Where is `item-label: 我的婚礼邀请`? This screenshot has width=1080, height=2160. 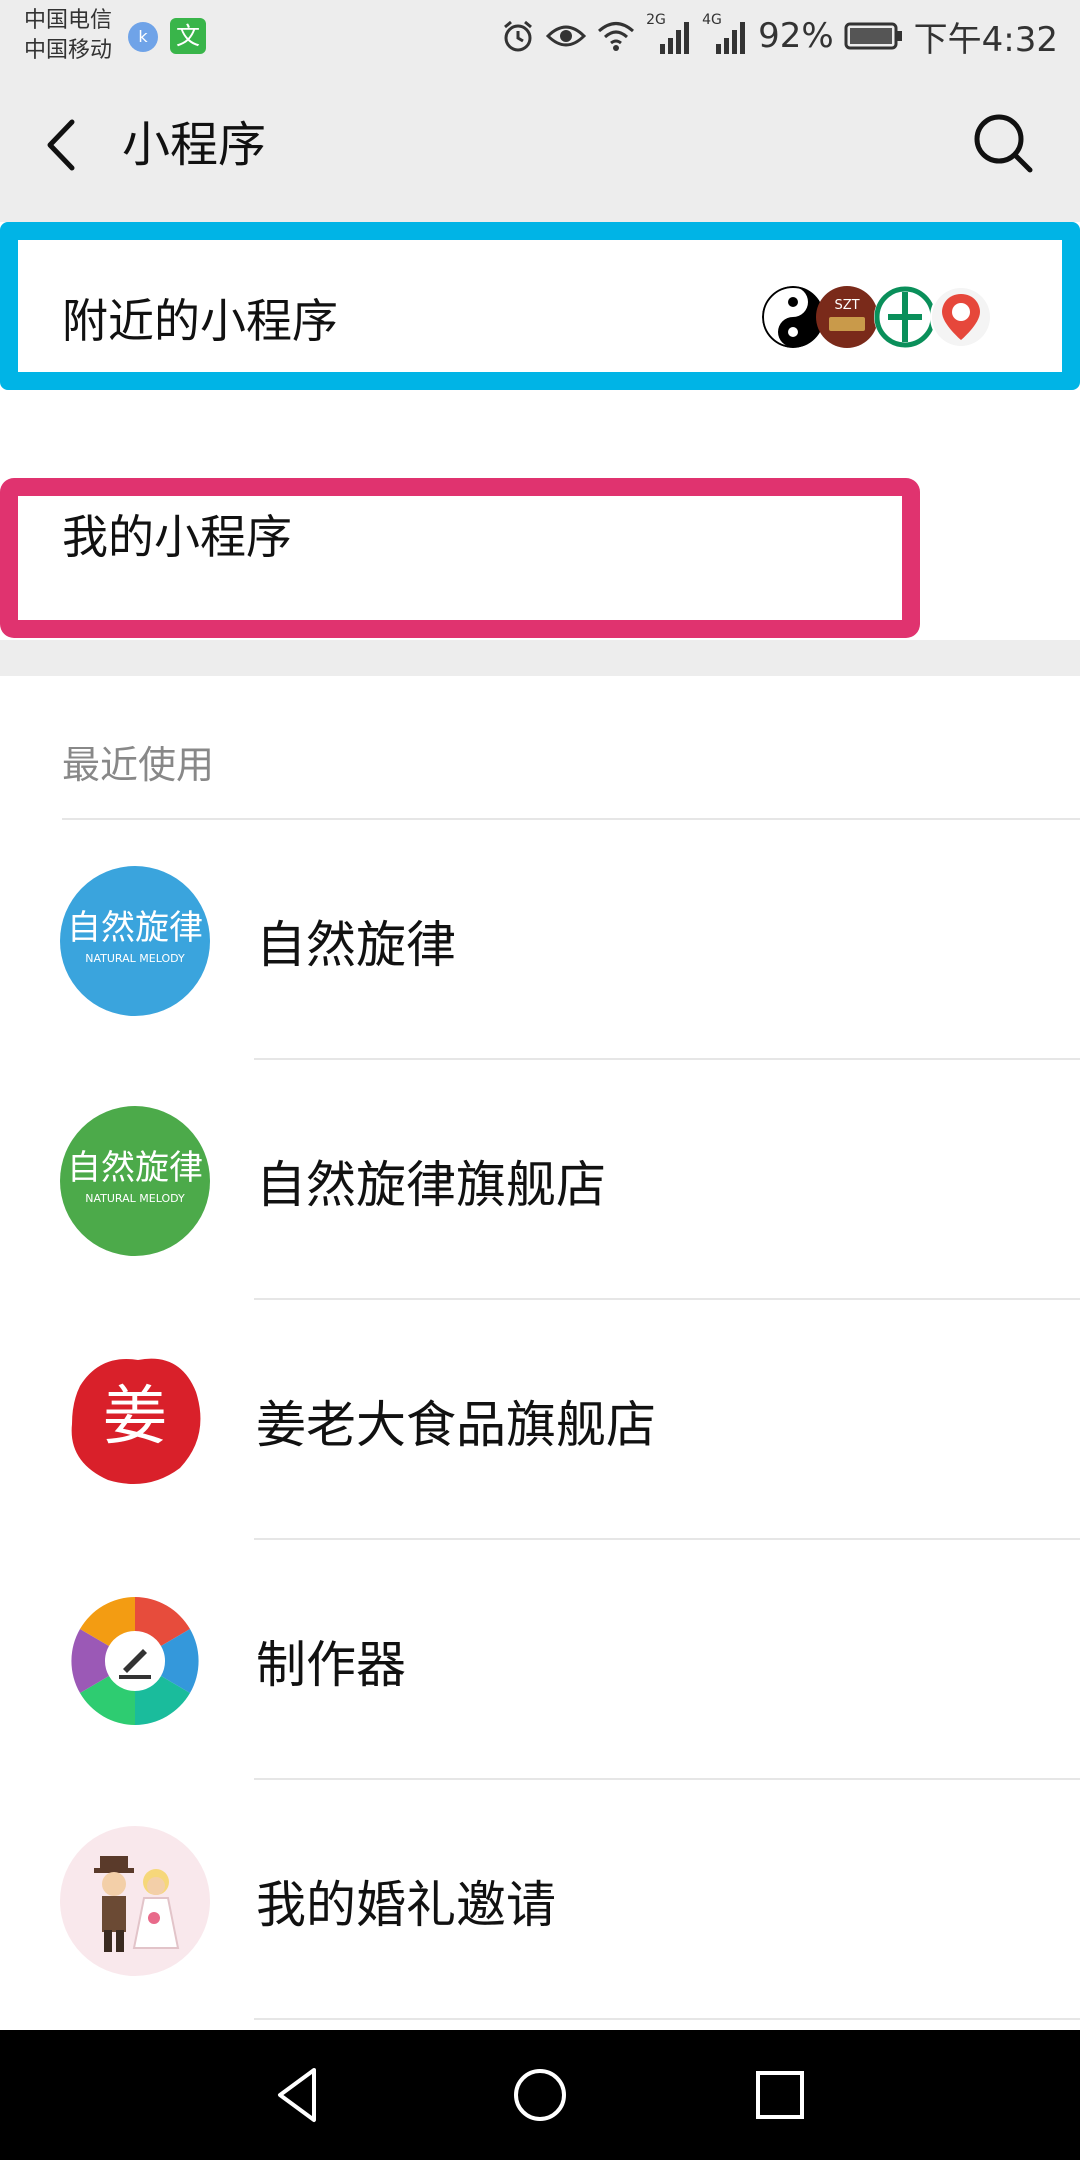
item-label: 我的婚礼邀请 is located at coordinates (406, 1905).